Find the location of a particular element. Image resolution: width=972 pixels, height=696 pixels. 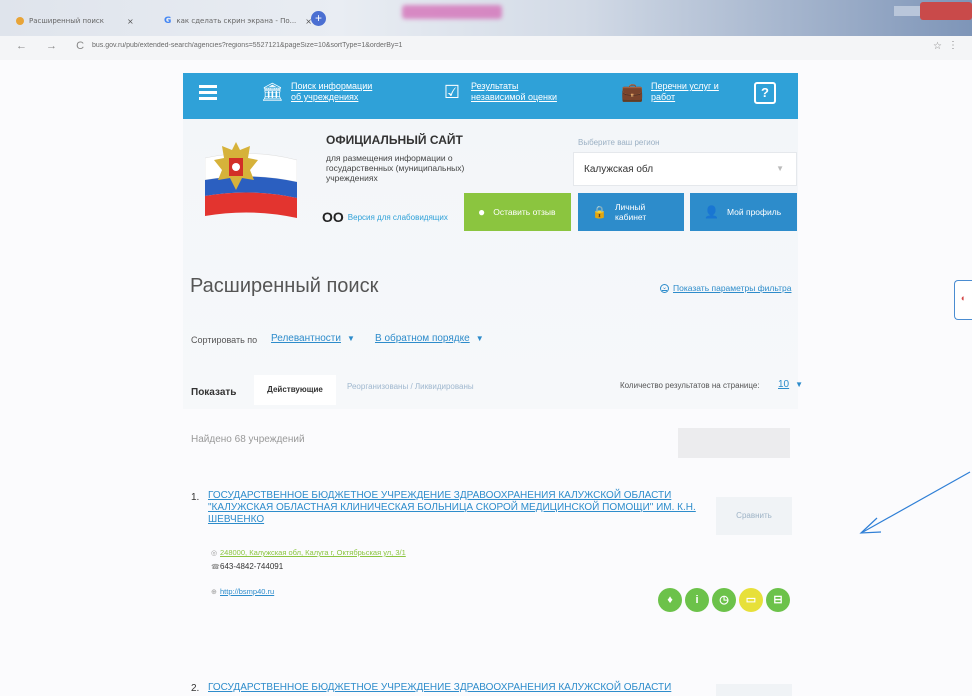

browser-tab-2: G как сделать скрин экрана - По... × is located at coordinates (238, 21).